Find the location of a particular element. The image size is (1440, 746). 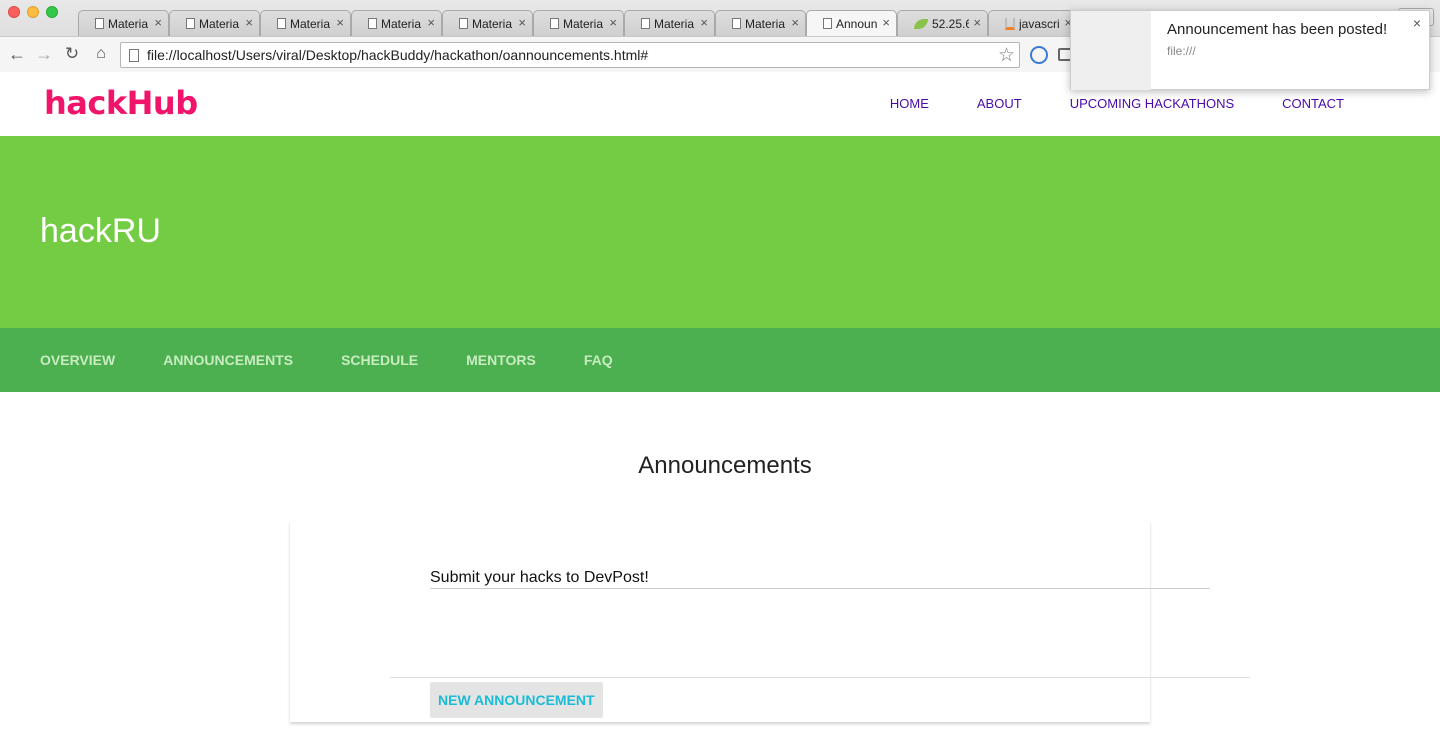

nav-contact-link: CONTACT is located at coordinates (1313, 103).